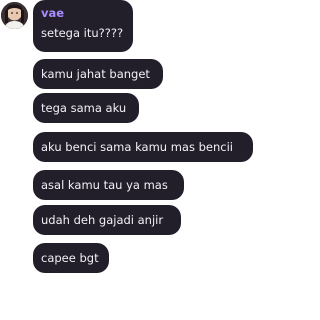 The width and height of the screenshot is (320, 320). I want to click on message-text: tega sama aku, so click(84, 108).